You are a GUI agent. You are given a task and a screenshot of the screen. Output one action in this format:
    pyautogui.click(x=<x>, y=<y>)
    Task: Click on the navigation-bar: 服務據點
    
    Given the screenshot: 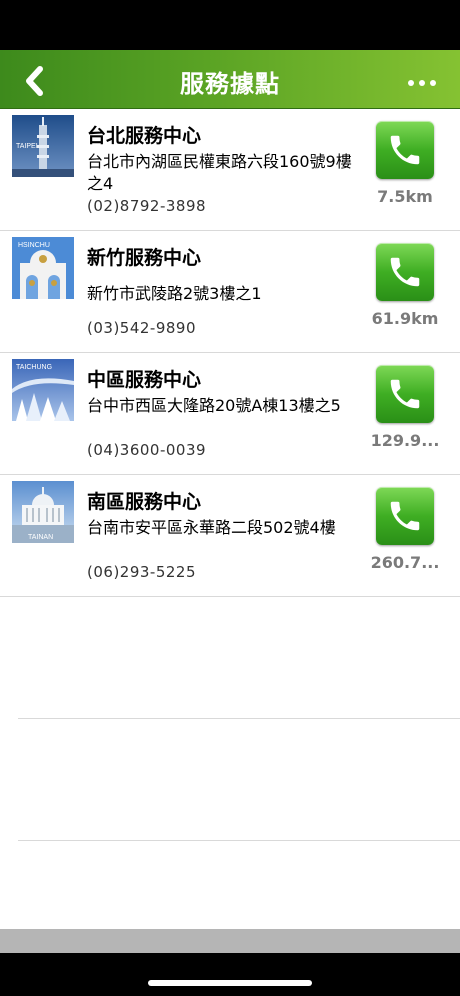 What is the action you would take?
    pyautogui.click(x=230, y=79)
    